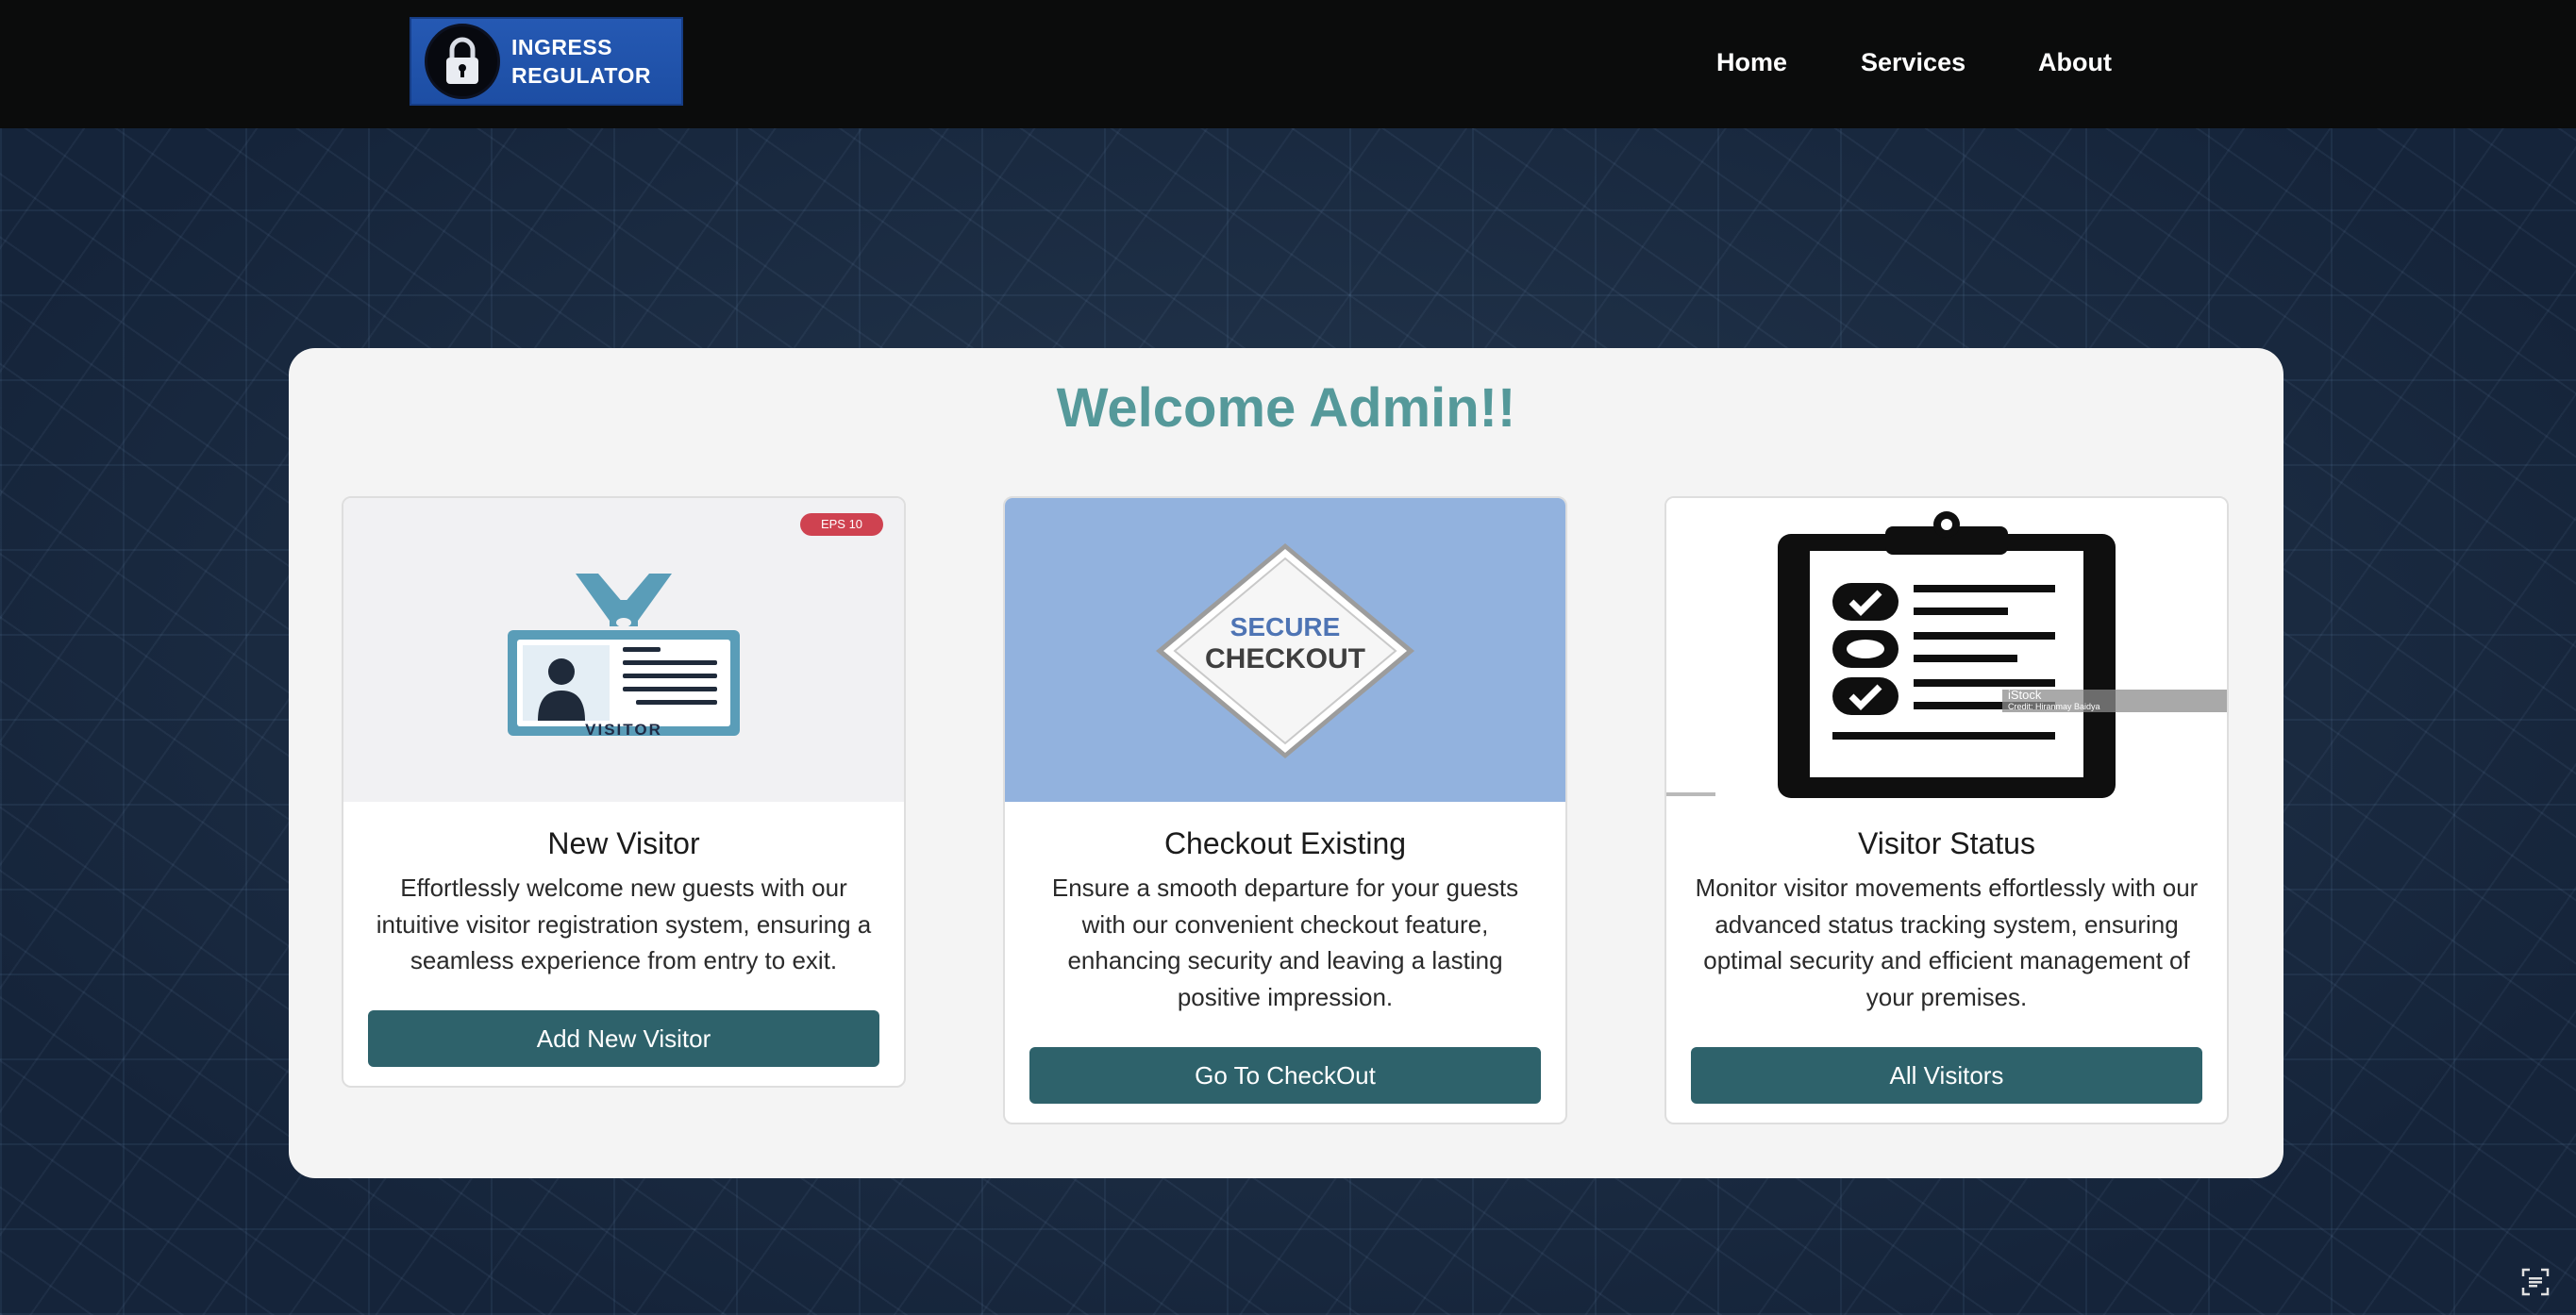 Image resolution: width=2576 pixels, height=1315 pixels. What do you see at coordinates (1285, 626) in the screenshot?
I see `sign-line-1: SECURE` at bounding box center [1285, 626].